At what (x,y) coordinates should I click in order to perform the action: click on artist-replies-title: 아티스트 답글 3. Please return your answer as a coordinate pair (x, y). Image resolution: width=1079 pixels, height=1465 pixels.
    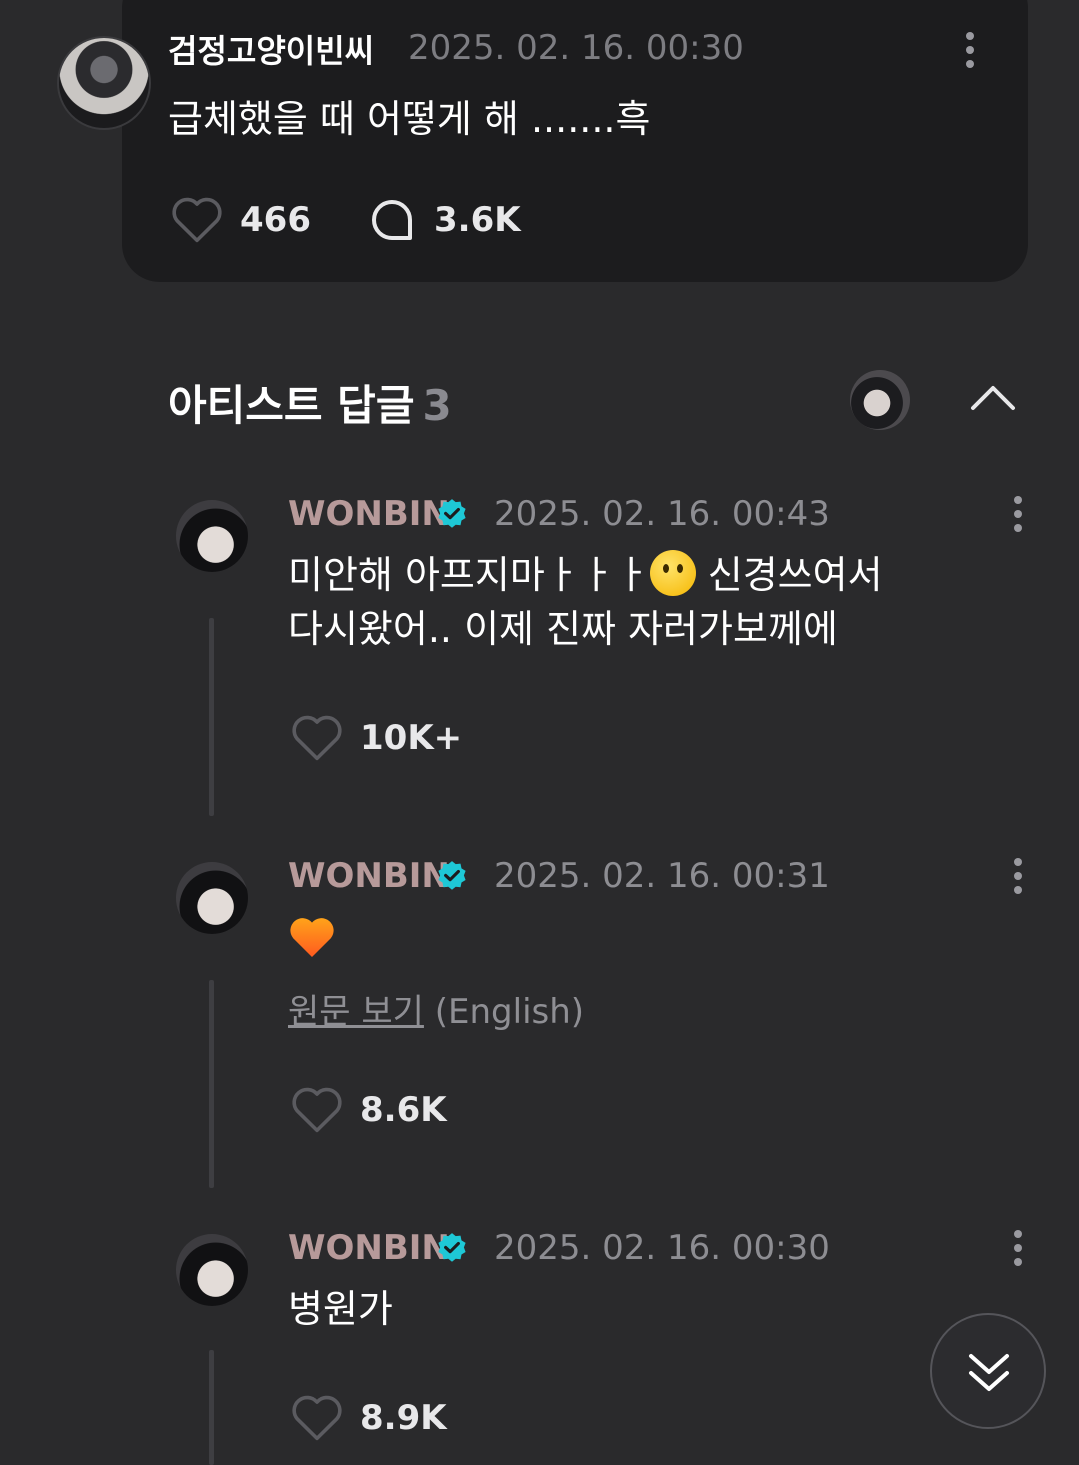
    Looking at the image, I should click on (310, 402).